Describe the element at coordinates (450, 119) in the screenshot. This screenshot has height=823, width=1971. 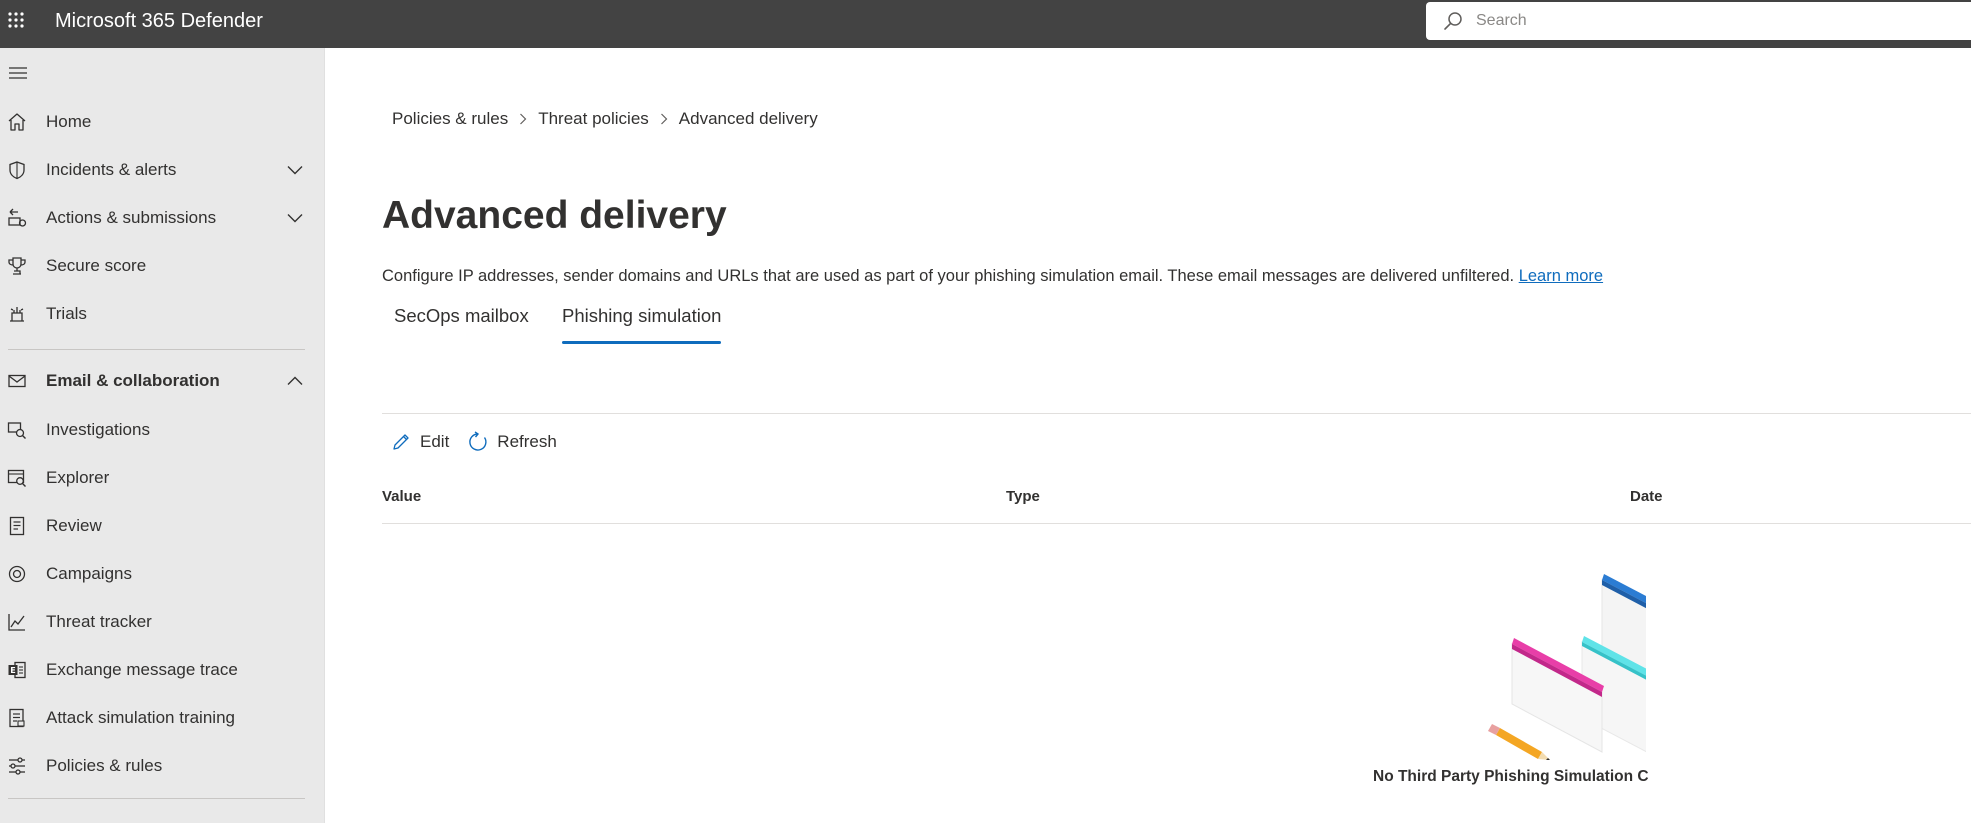
I see `breadcrumb-item-policies-rules: Policies & rules` at that location.